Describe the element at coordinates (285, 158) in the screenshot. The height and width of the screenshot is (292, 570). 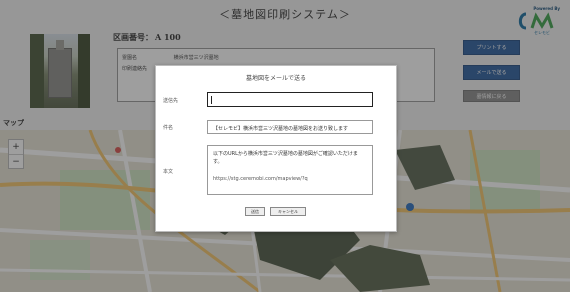
I see `body-text: 以下のURLから横浜市営三ツ沢墓地の墓地図がご確認いただけます。` at that location.